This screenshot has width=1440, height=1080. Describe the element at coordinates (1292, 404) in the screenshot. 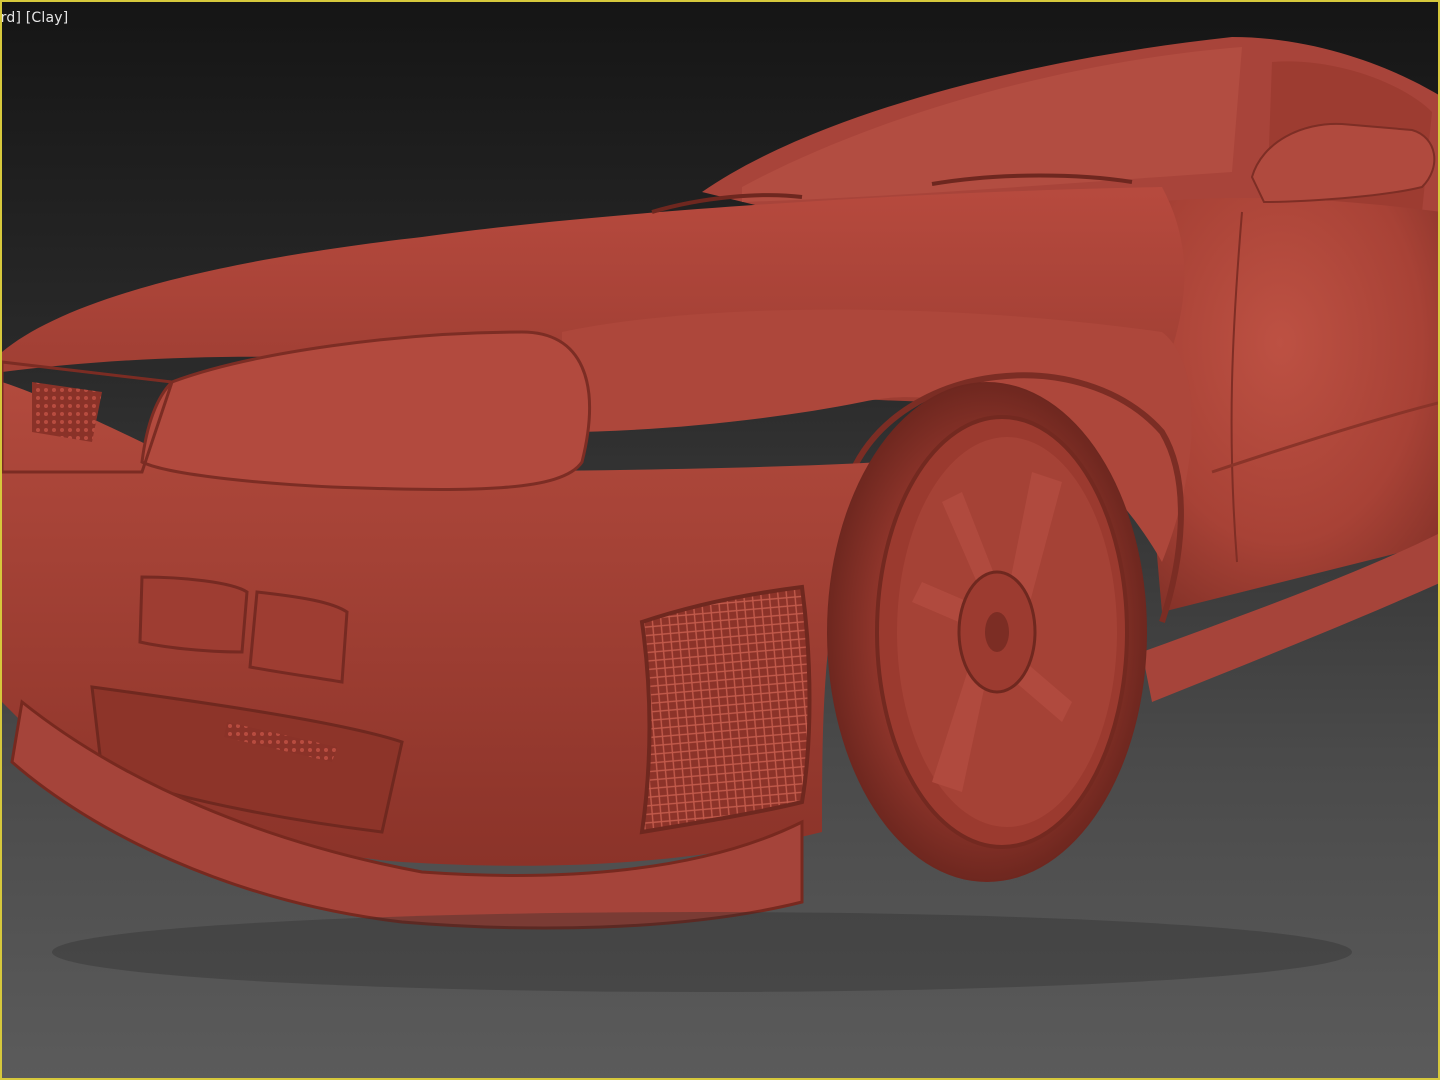

I see `side-body` at that location.